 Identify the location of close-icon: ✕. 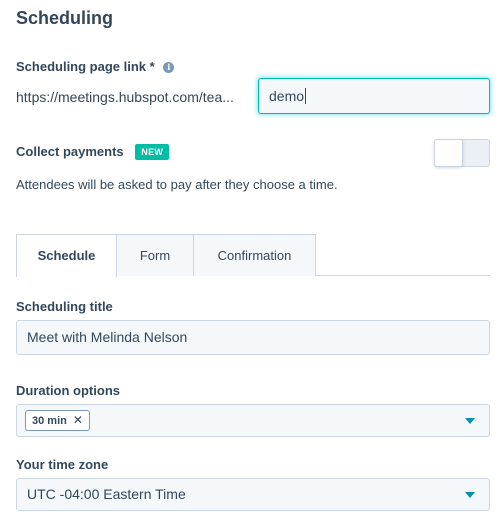
(78, 420).